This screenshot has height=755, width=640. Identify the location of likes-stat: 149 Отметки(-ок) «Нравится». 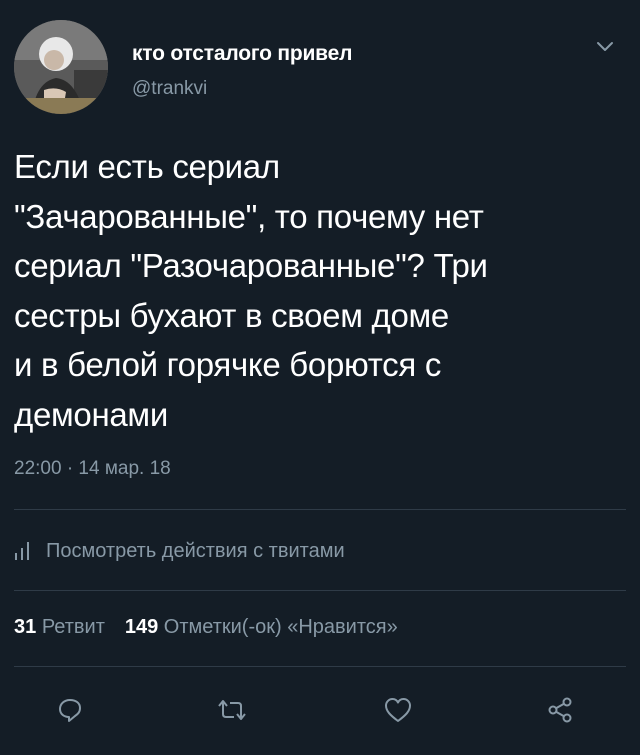
(261, 627).